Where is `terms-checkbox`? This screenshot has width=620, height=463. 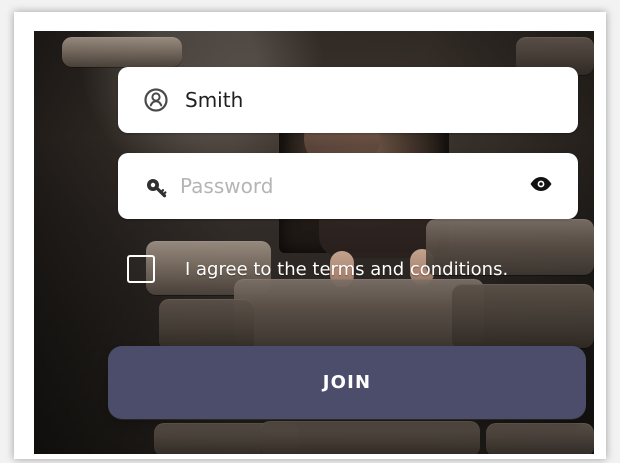 terms-checkbox is located at coordinates (141, 269).